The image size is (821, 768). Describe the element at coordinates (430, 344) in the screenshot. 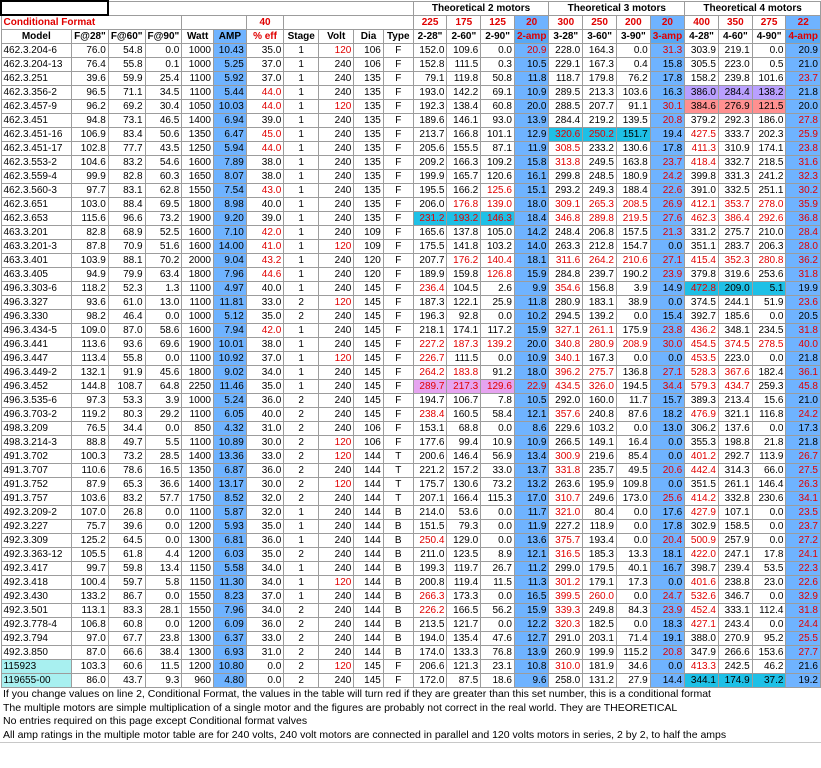

I see `table-cell: 227.2` at that location.